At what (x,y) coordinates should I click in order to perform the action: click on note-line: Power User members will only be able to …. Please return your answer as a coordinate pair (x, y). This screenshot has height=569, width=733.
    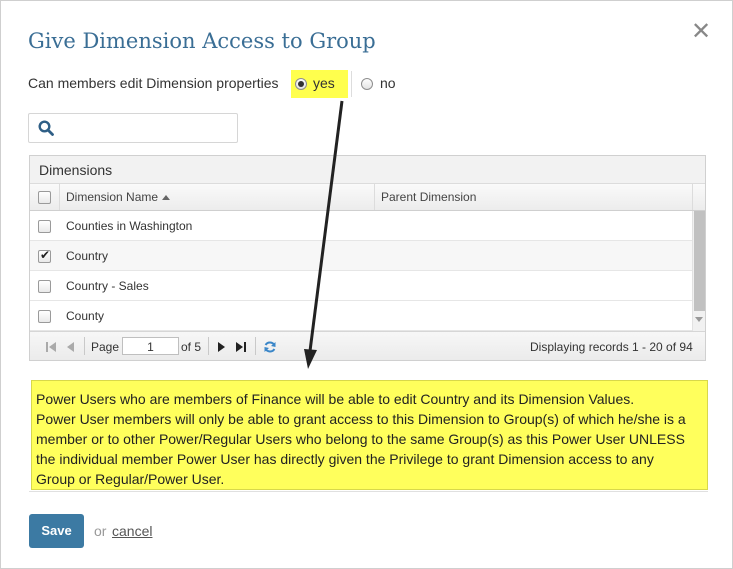
    Looking at the image, I should click on (361, 419).